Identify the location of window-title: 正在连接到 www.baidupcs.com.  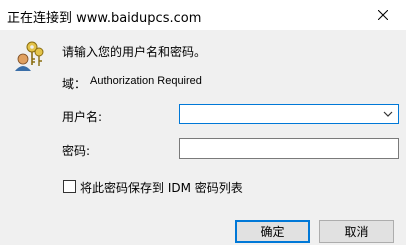
(104, 18).